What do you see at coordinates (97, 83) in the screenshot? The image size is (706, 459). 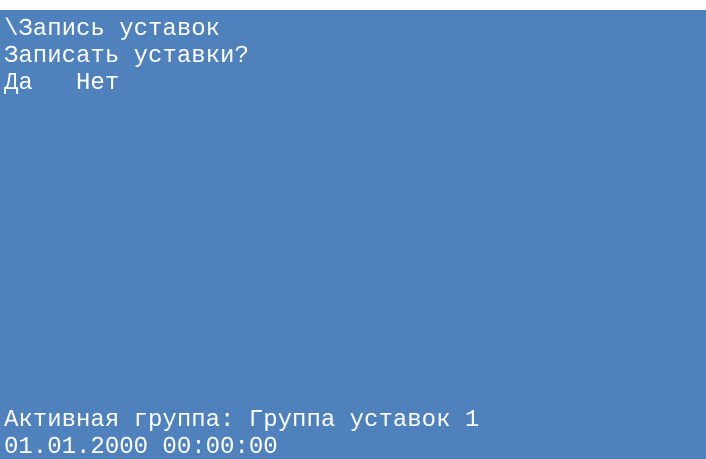 I see `no-option: Нет` at bounding box center [97, 83].